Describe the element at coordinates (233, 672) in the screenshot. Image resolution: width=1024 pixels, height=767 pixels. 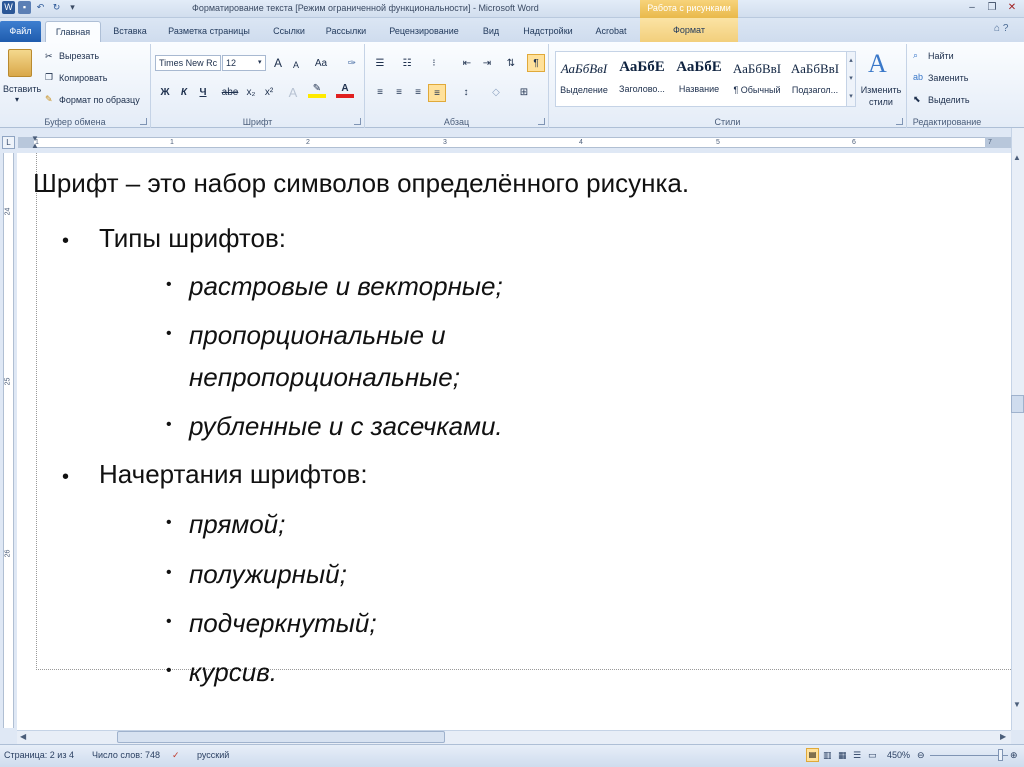
I see `style-item-italic: курсив.` at that location.